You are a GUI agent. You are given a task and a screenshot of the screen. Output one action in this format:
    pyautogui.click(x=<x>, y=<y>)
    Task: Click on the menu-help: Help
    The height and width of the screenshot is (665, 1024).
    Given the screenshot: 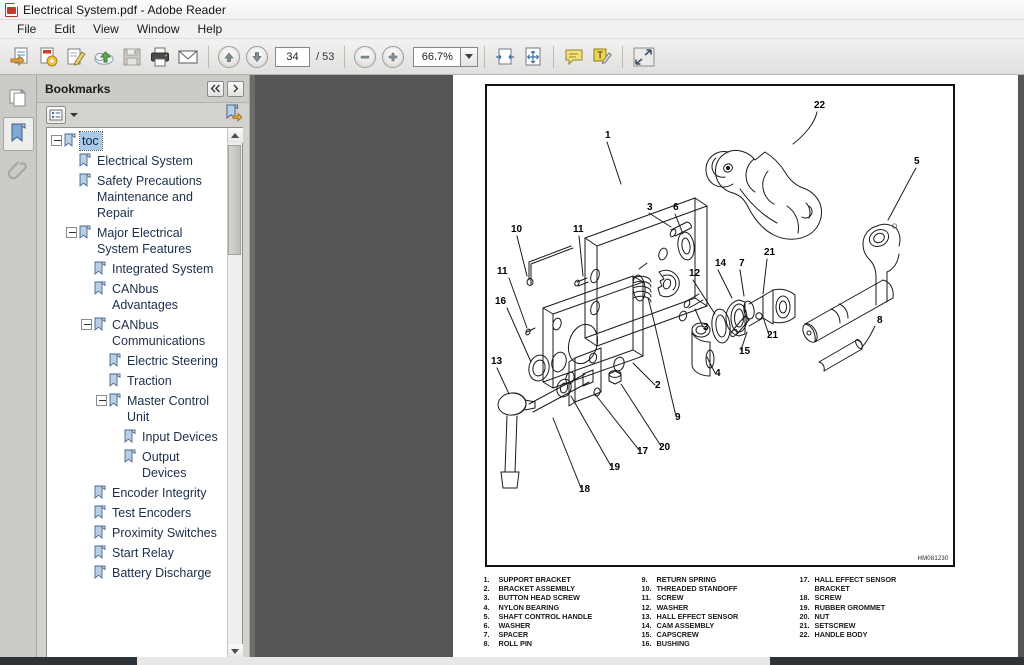 What is the action you would take?
    pyautogui.click(x=210, y=29)
    